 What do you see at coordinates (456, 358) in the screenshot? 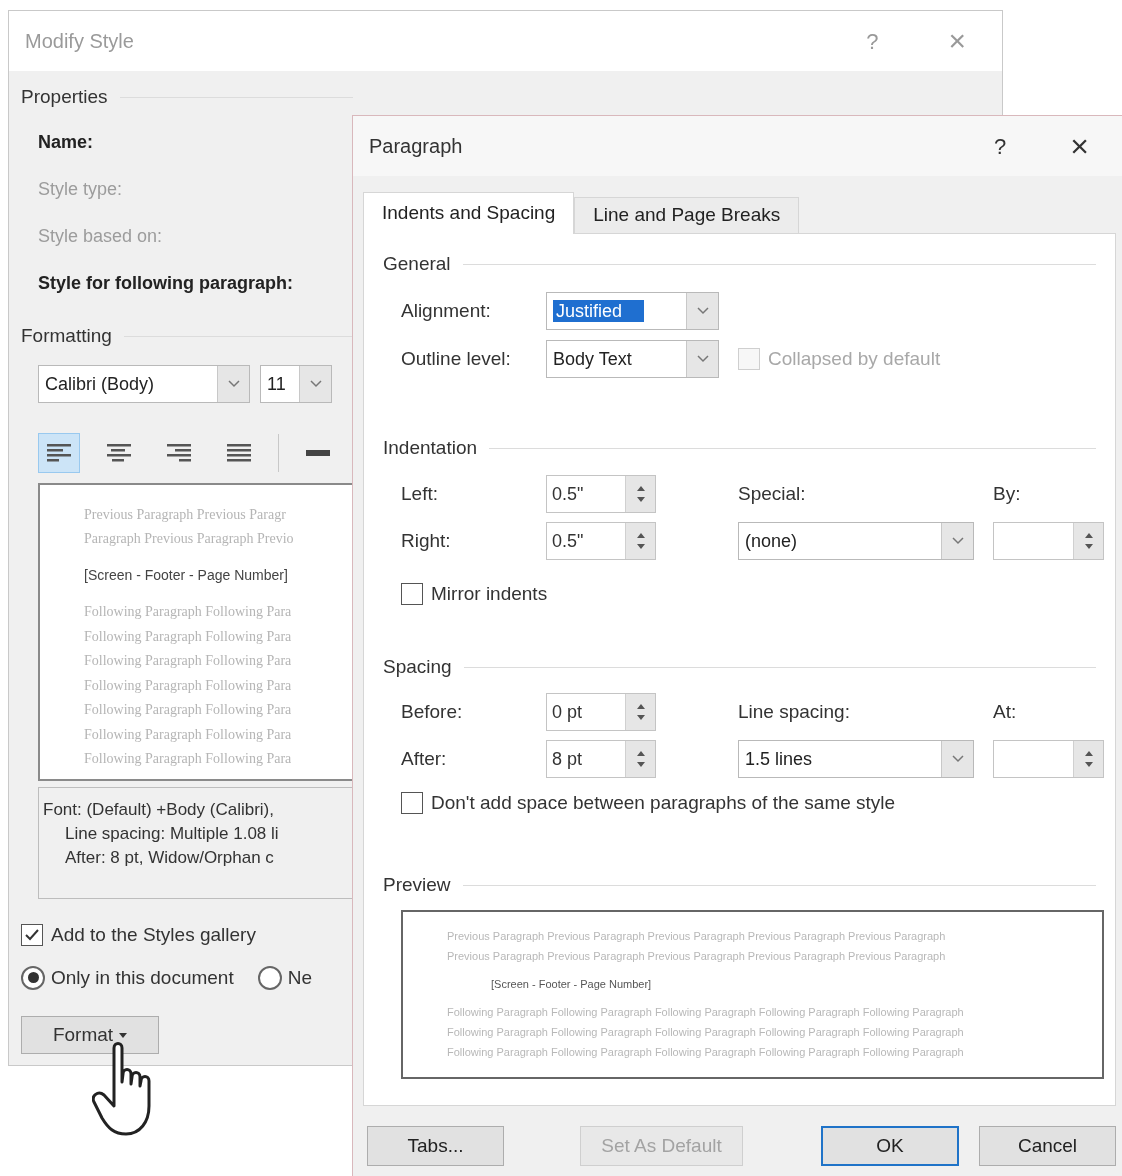
I see `field-label: Outline level:` at bounding box center [456, 358].